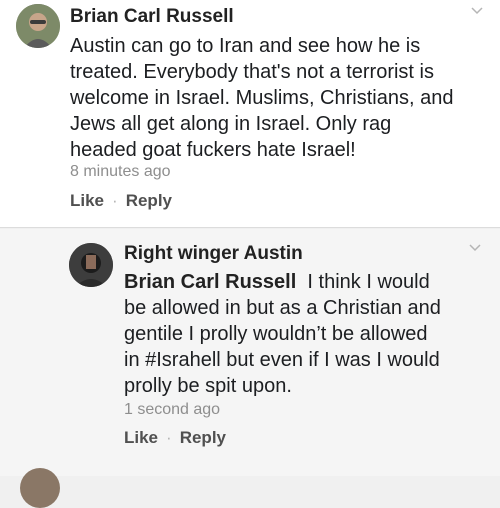  I want to click on comment-line: headed goat fuckers hate Israel!, so click(213, 150).